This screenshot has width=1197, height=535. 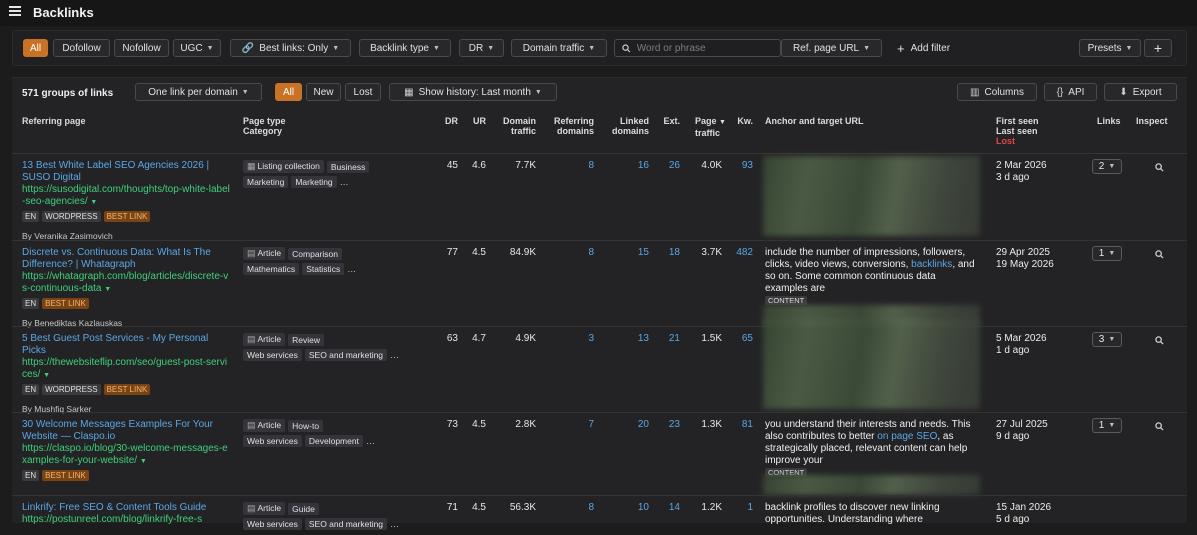 I want to click on ref-page-url-dropdown: Ref. page URL ▼, so click(x=831, y=48).